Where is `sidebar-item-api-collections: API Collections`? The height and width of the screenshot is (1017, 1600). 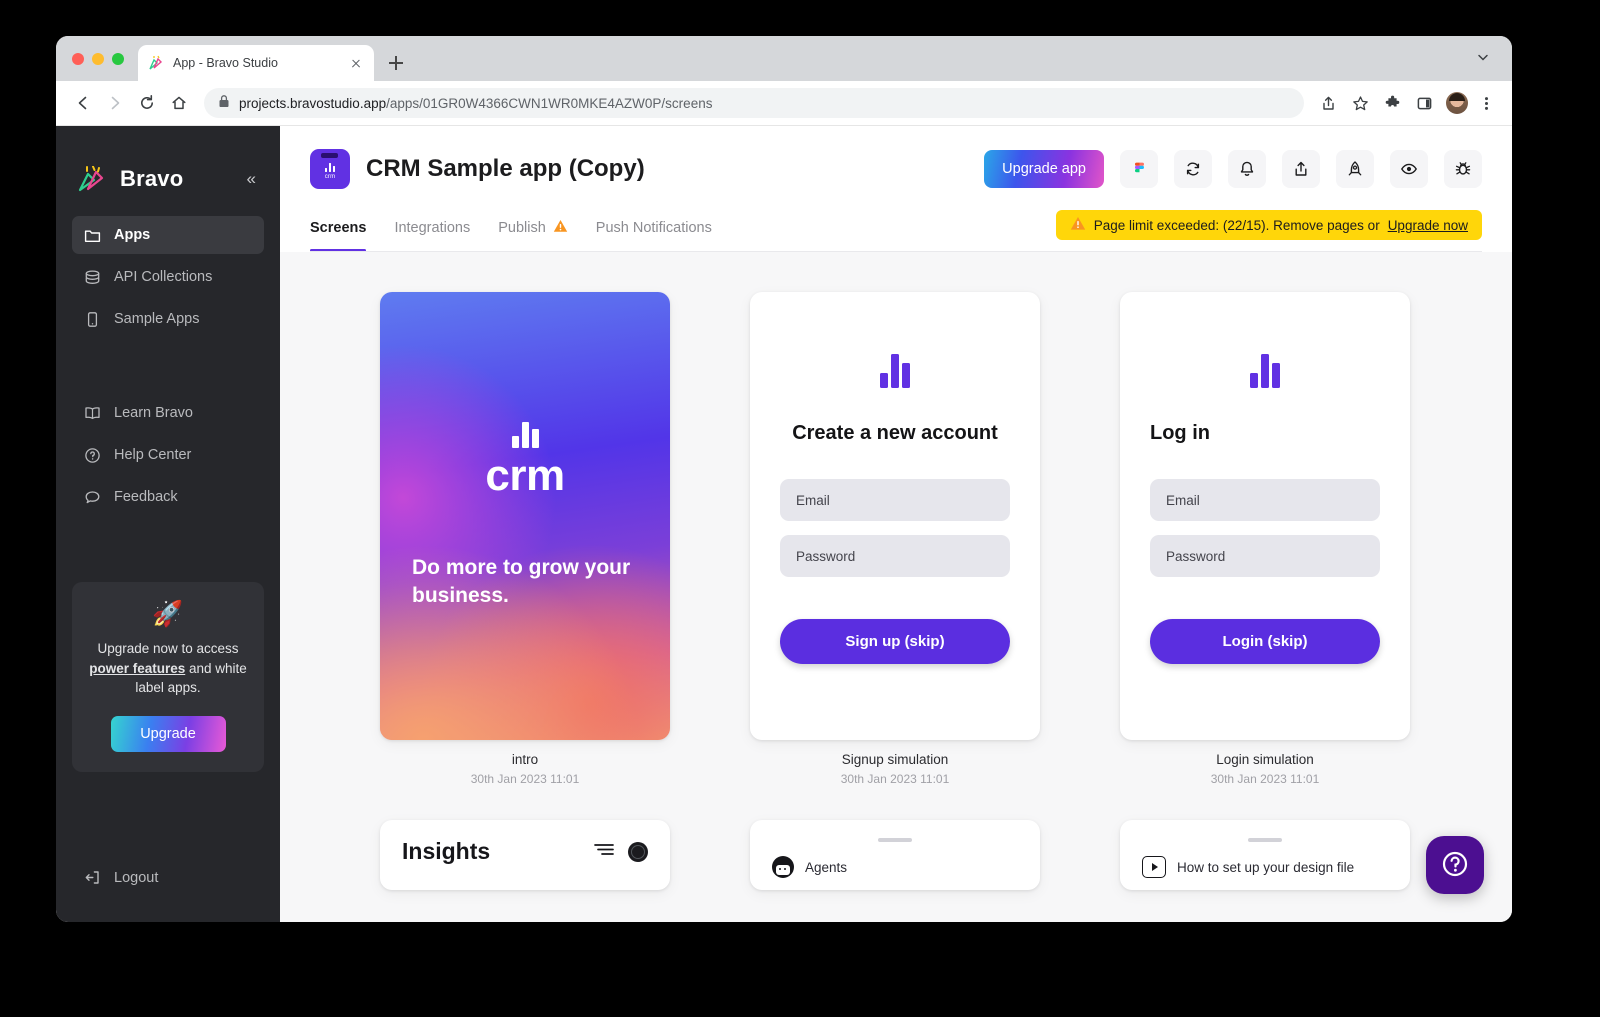
sidebar-item-api-collections: API Collections is located at coordinates (168, 277).